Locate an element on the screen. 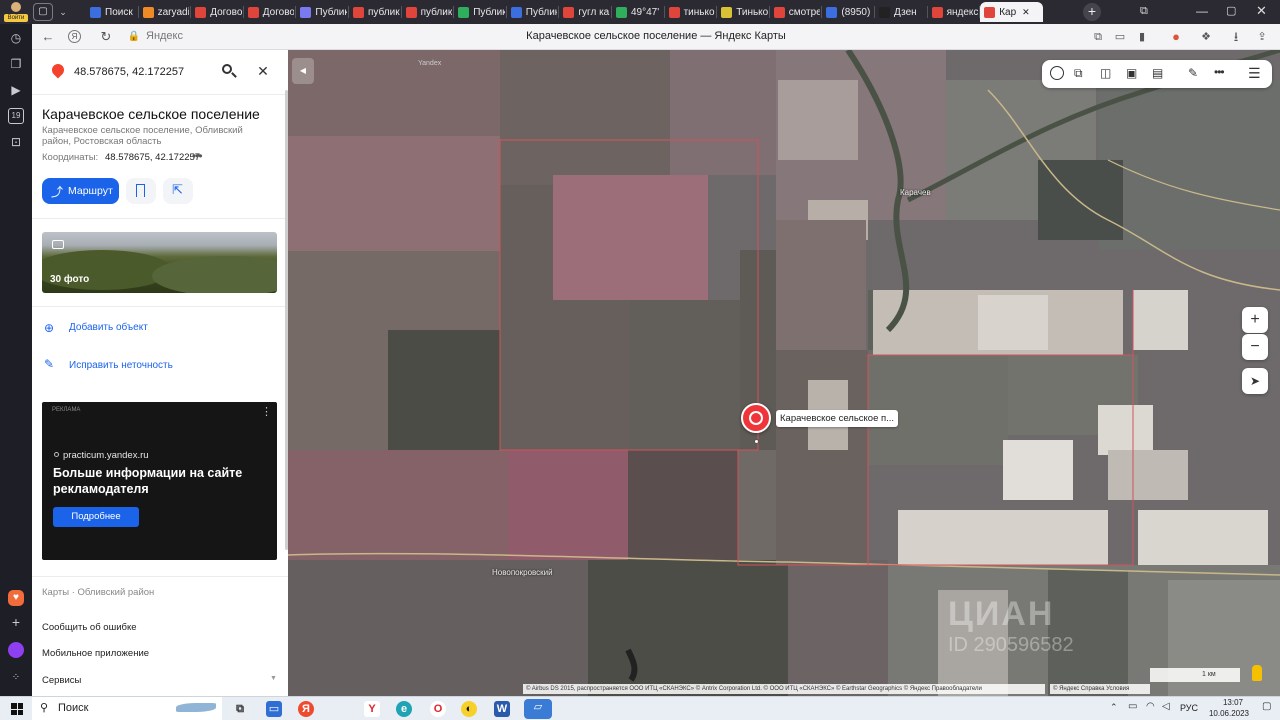 The height and width of the screenshot is (720, 1280). browser-tab: (8950) is located at coordinates (847, 12).